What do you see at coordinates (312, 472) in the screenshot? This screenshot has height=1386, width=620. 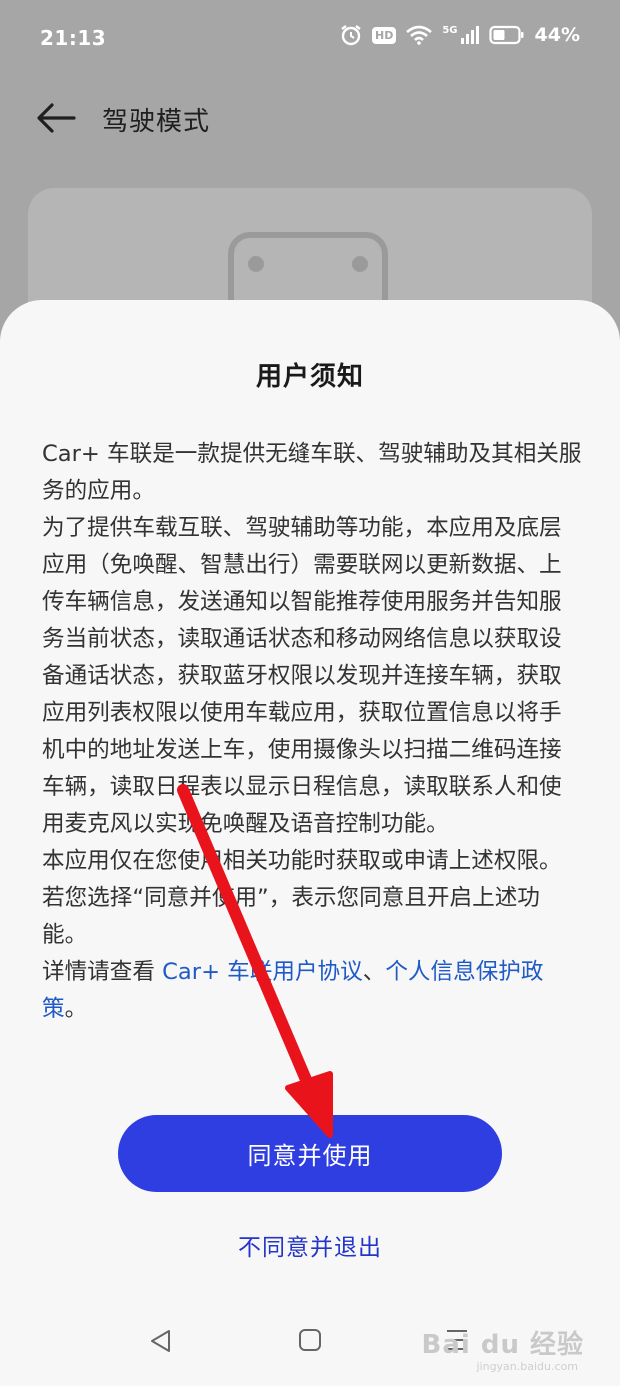 I see `notice-paragraph: Car+ 车联是一款提供无缝车联、驾驶辅助及其相关服务的应用。` at bounding box center [312, 472].